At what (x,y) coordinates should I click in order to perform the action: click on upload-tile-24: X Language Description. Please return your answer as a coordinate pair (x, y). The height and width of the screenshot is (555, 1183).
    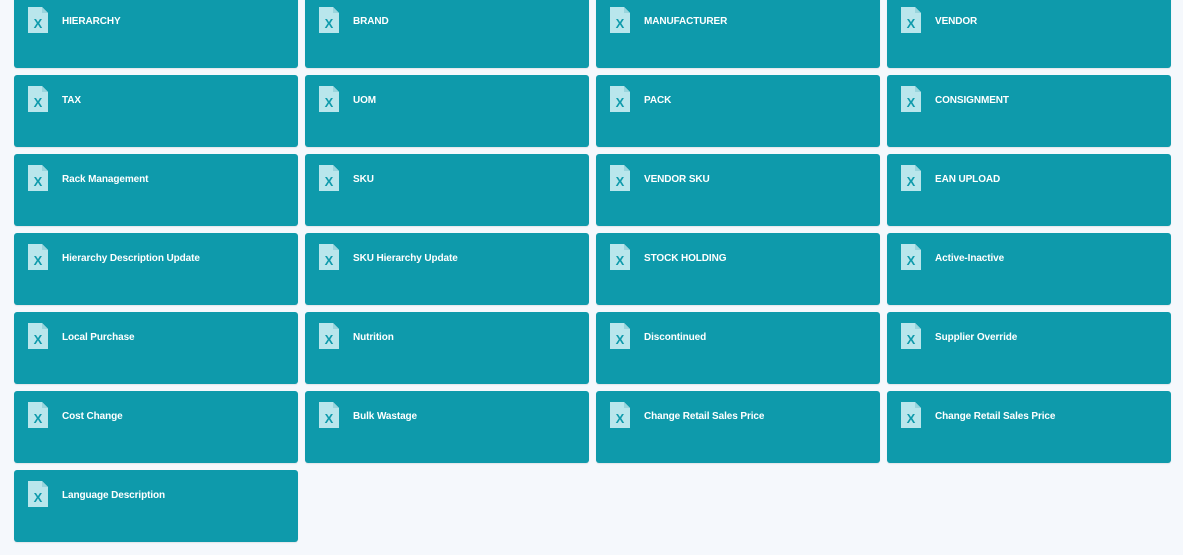
    Looking at the image, I should click on (156, 506).